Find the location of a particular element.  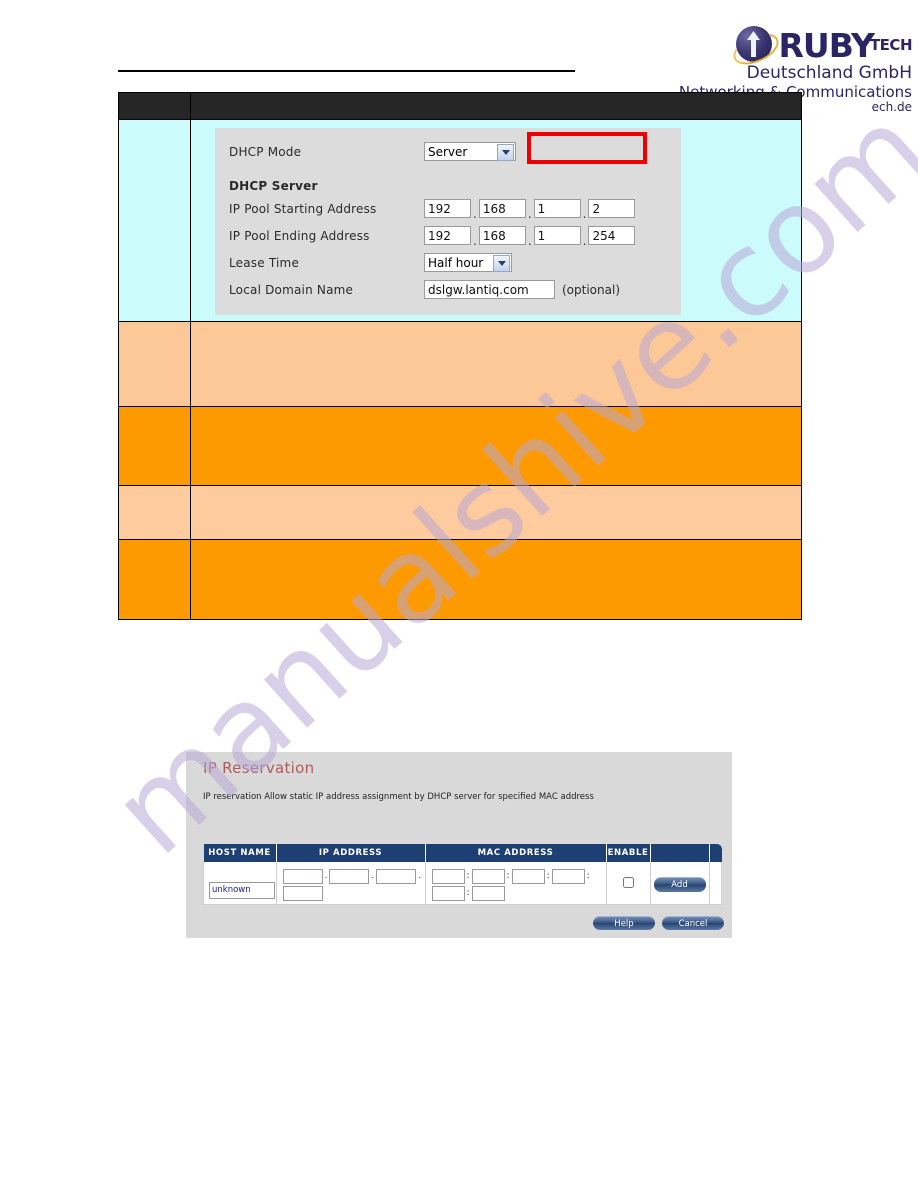

dhcp-server-title: DHCP Server is located at coordinates (273, 186).